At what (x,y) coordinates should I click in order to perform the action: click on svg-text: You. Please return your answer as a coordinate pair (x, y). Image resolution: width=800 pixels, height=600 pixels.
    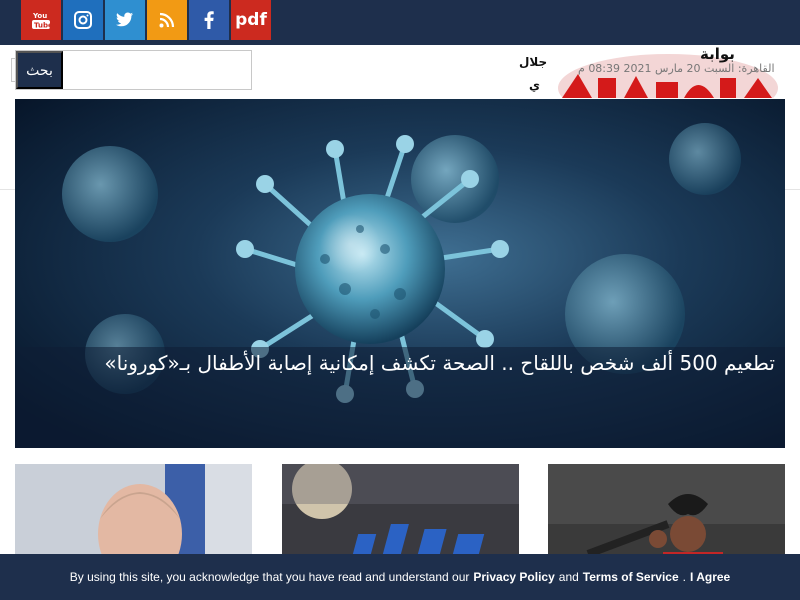
    Looking at the image, I should click on (39, 16).